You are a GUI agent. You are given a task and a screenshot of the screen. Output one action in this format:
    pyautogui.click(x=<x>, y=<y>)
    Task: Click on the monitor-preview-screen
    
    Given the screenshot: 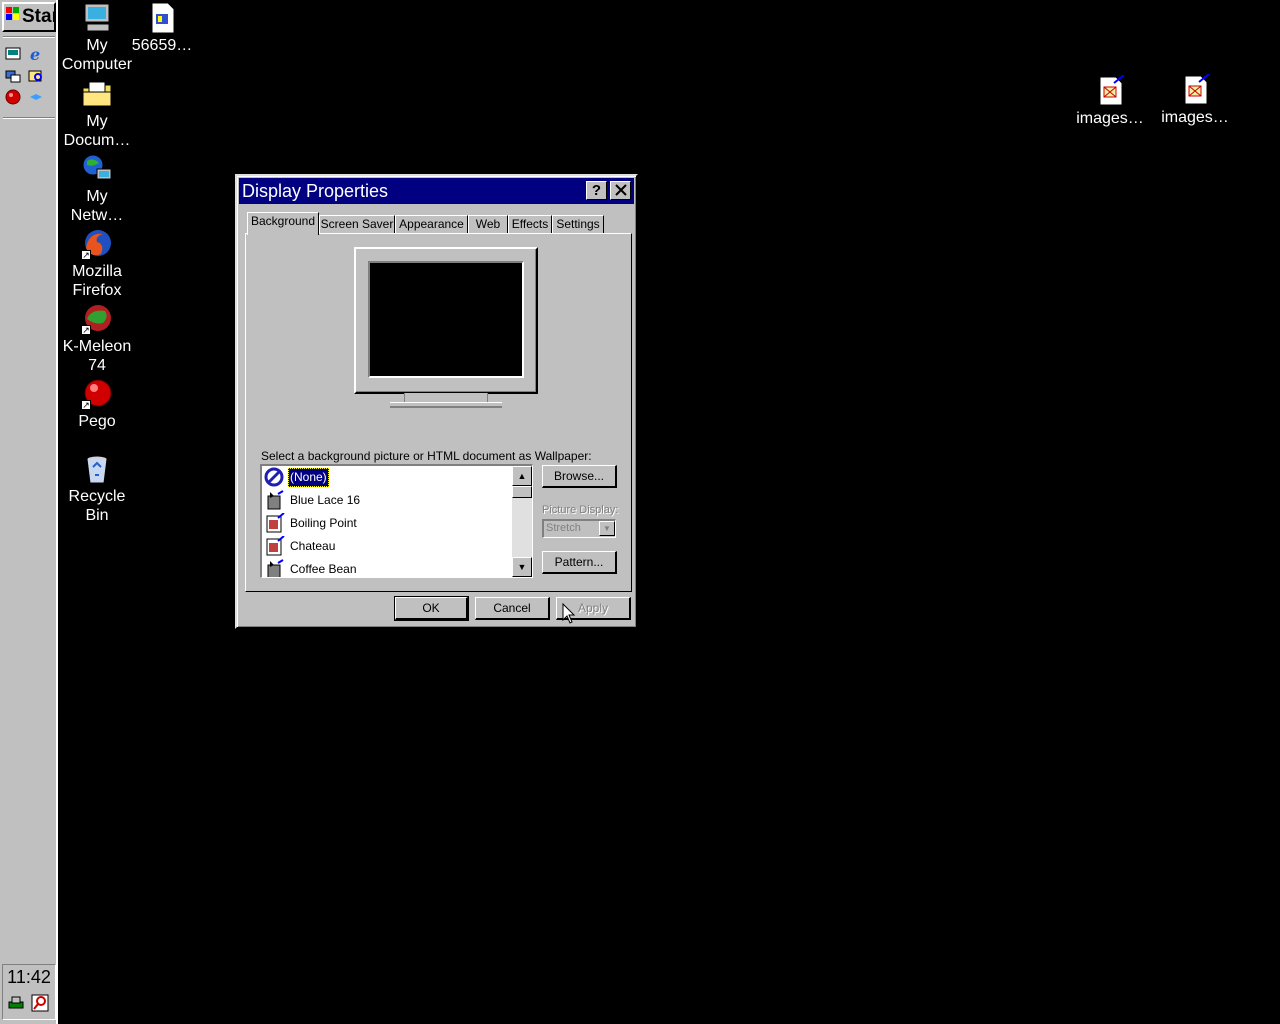 What is the action you would take?
    pyautogui.click(x=446, y=319)
    